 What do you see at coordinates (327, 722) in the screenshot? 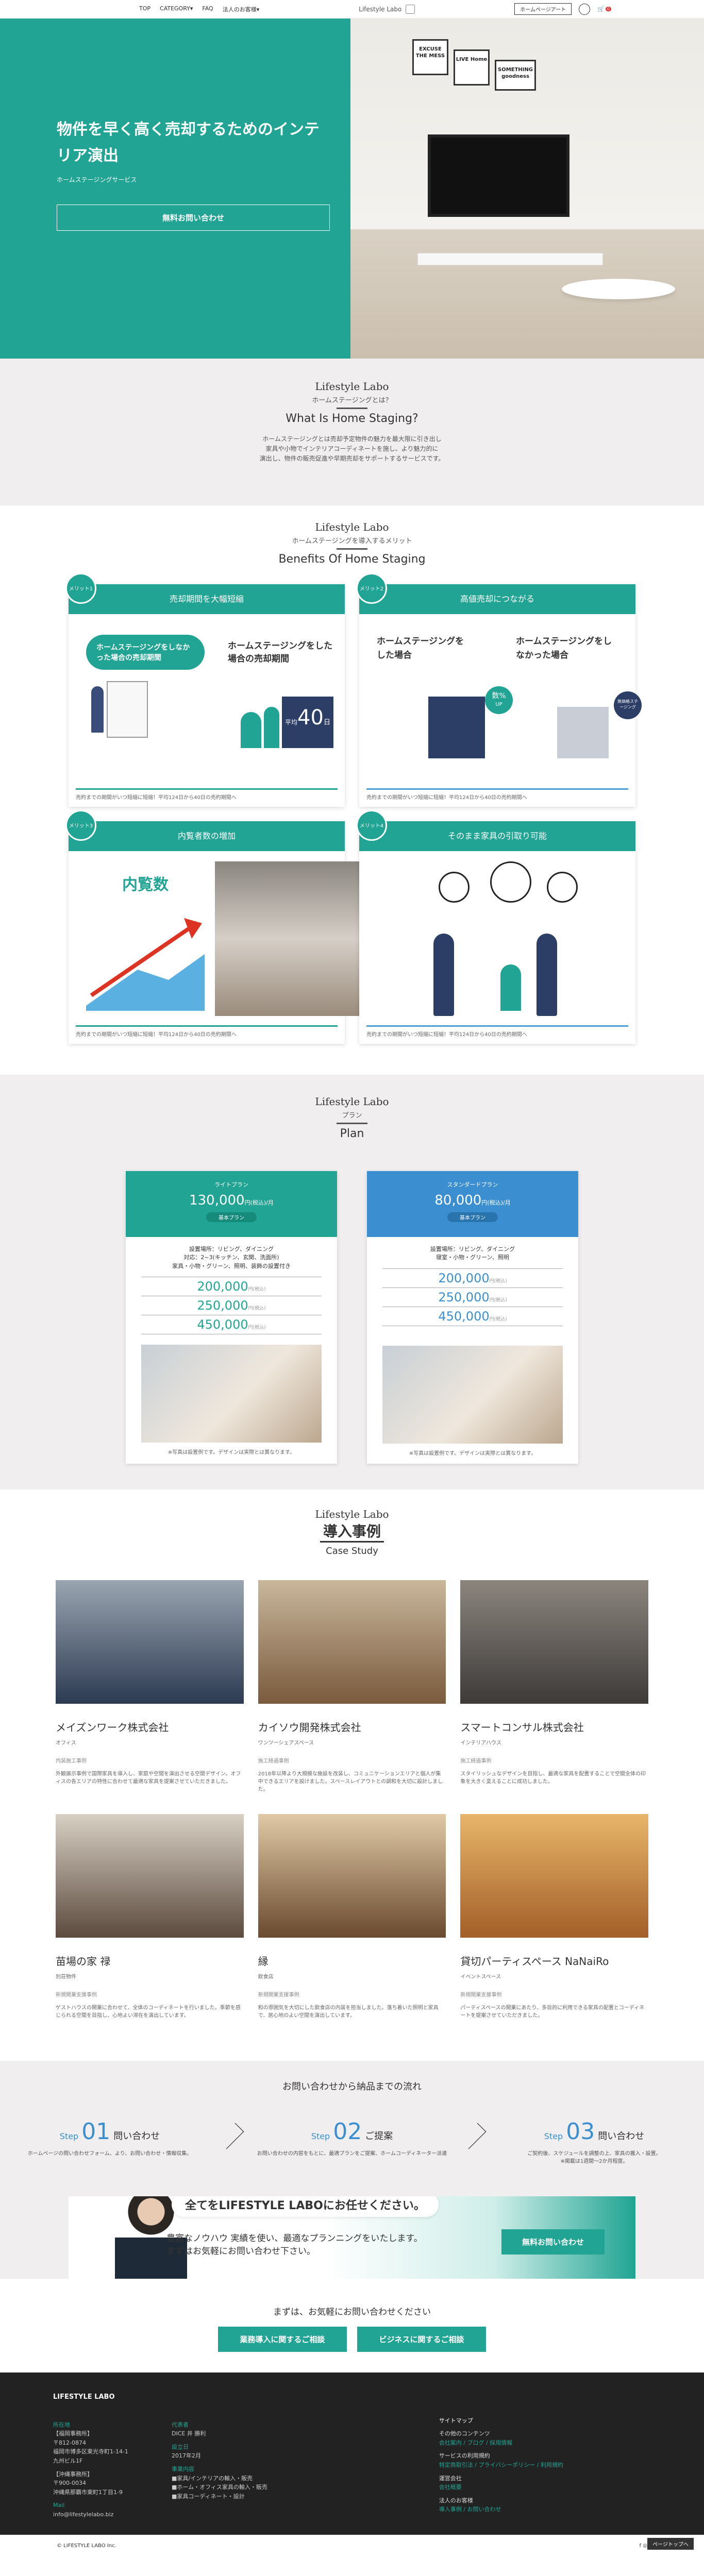
I see `merit-unit: 日` at bounding box center [327, 722].